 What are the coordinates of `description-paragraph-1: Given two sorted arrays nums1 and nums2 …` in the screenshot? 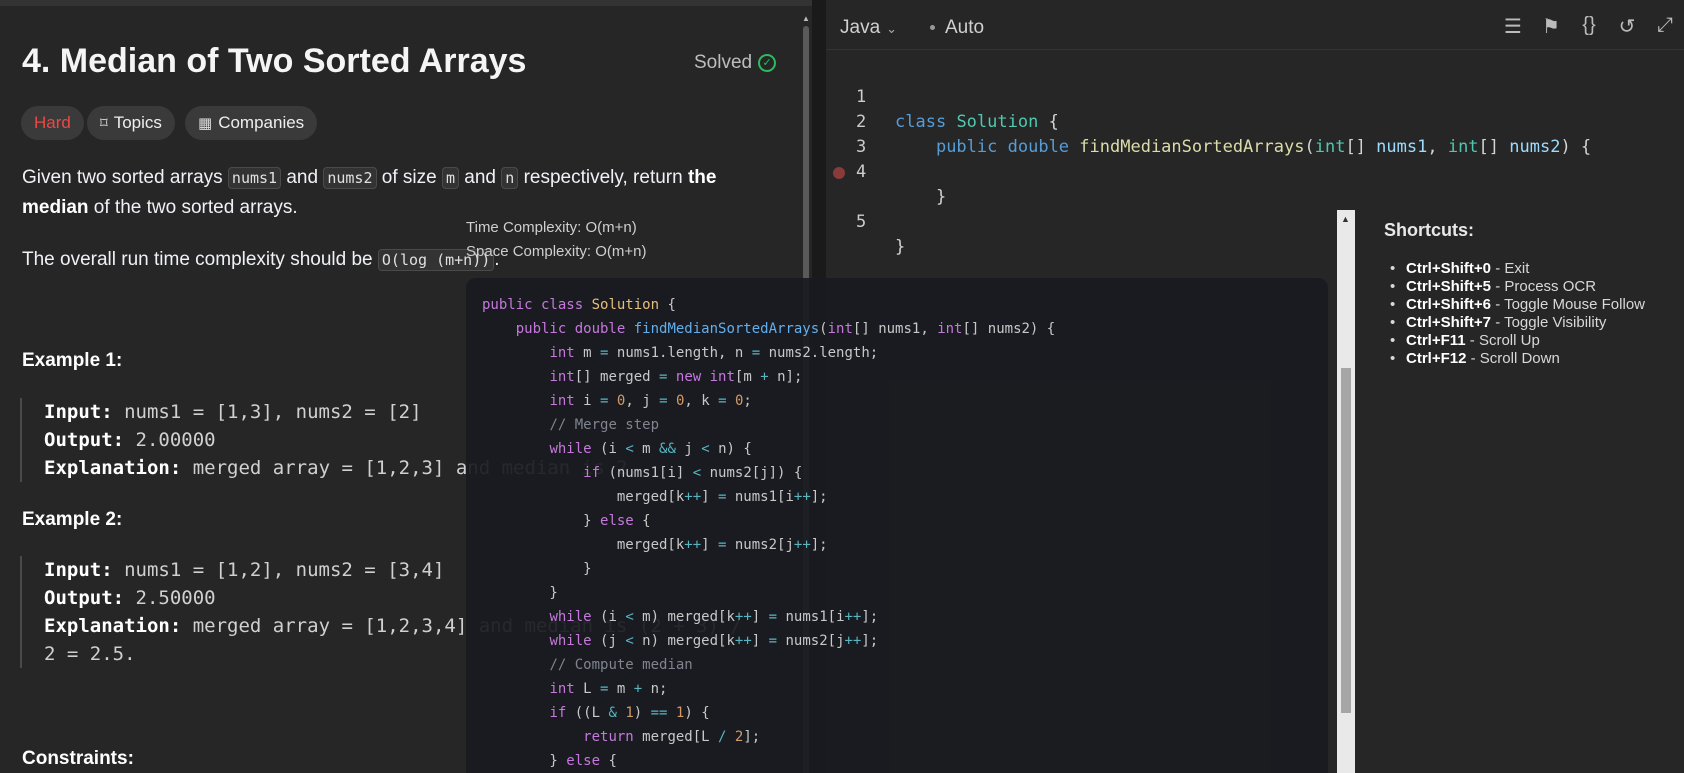 It's located at (392, 192).